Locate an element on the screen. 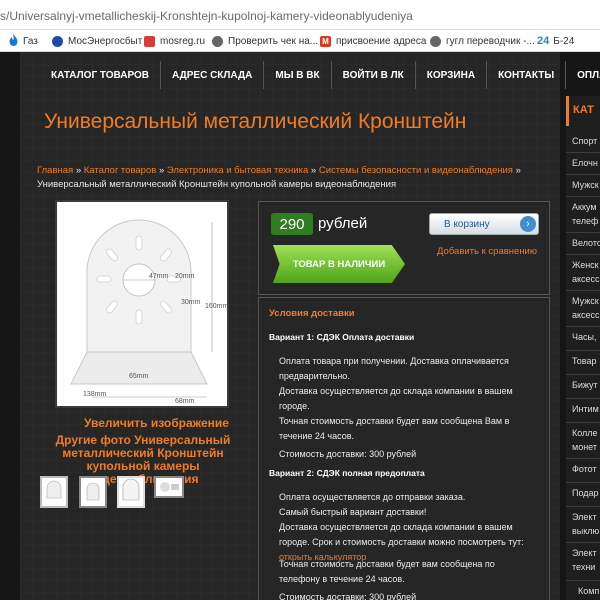 This screenshot has height=600, width=600. variant2-title: Вариант 2: СДЭК полная предоплата is located at coordinates (347, 473).